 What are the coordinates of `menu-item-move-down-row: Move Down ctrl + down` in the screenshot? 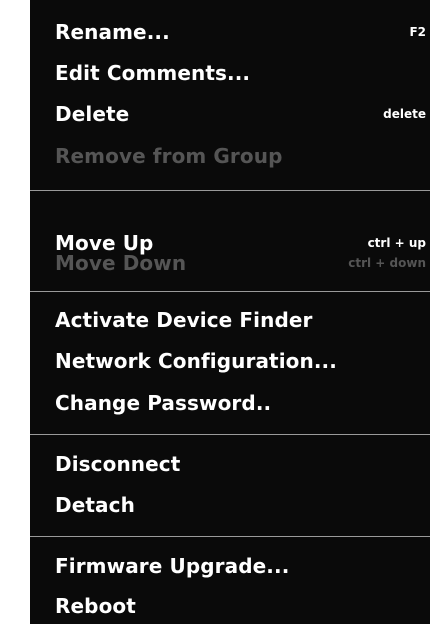 It's located at (230, 263).